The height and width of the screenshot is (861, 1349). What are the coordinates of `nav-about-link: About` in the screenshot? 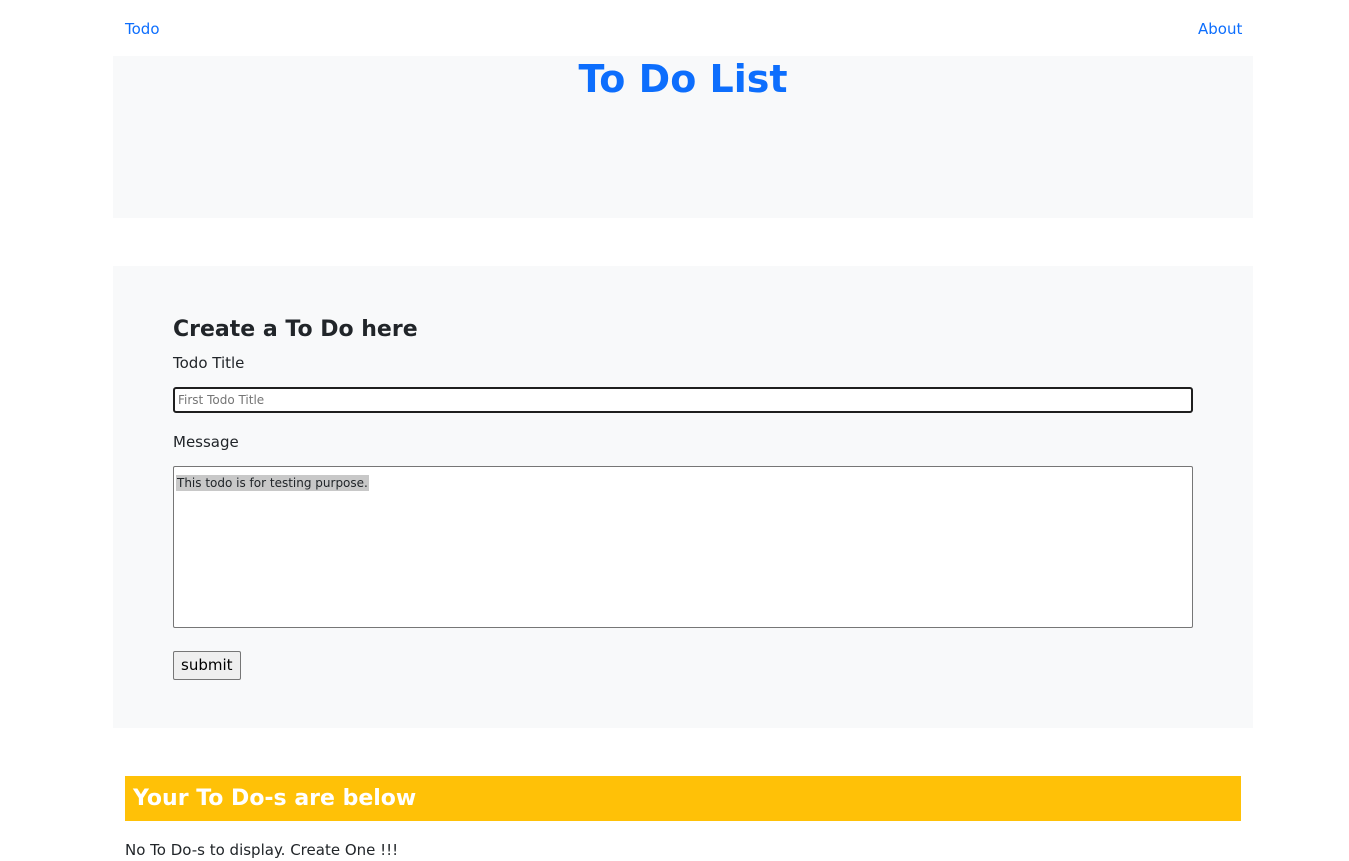 It's located at (1220, 29).